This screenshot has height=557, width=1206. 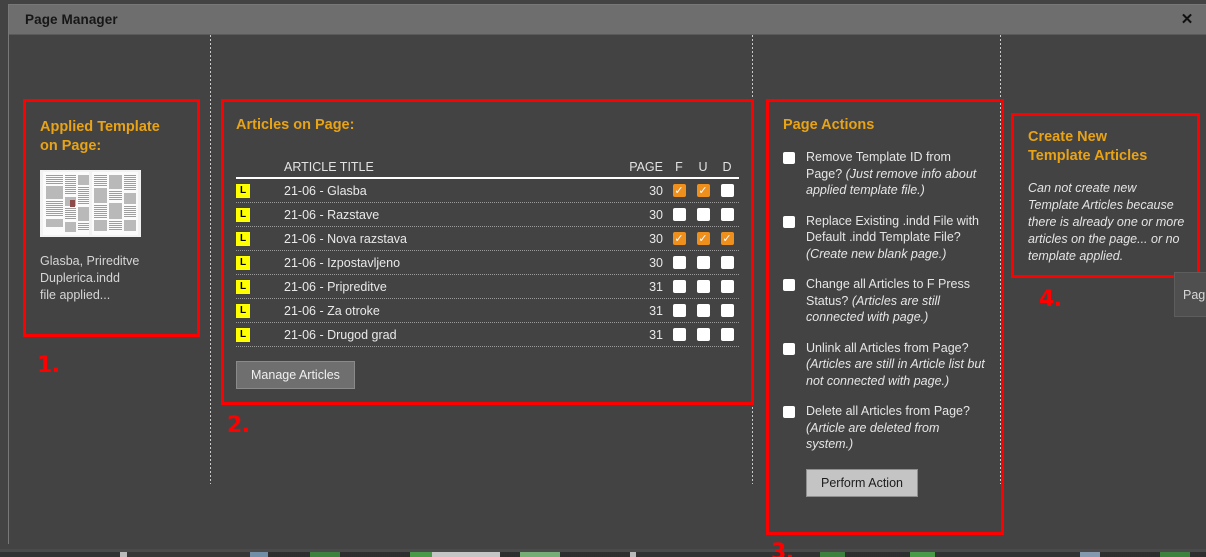 I want to click on table-row: L 21-06 - Za otroke 31, so click(x=487, y=311).